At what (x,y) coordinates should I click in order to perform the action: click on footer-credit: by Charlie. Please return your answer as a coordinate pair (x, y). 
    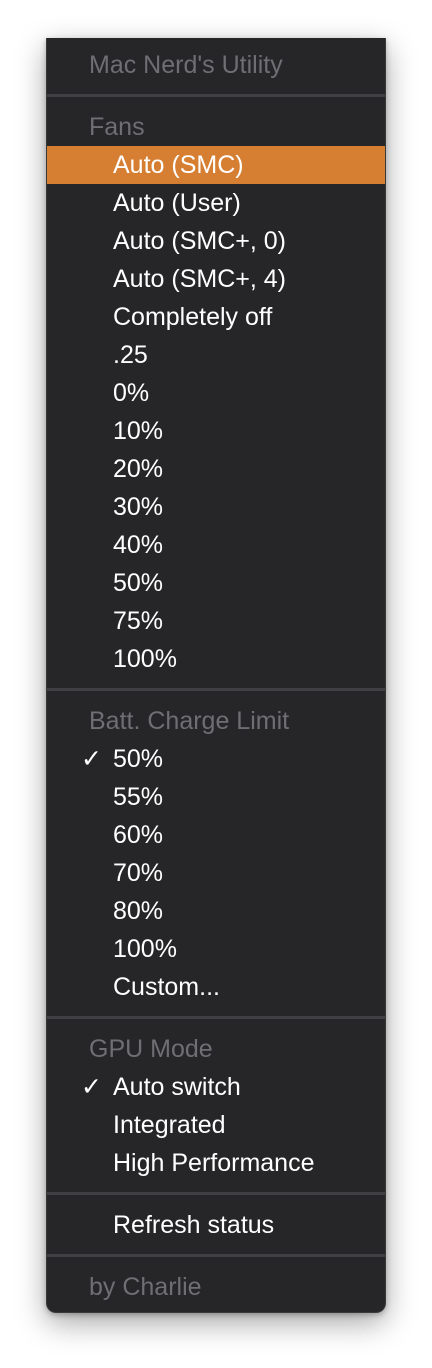
    Looking at the image, I should click on (145, 1287).